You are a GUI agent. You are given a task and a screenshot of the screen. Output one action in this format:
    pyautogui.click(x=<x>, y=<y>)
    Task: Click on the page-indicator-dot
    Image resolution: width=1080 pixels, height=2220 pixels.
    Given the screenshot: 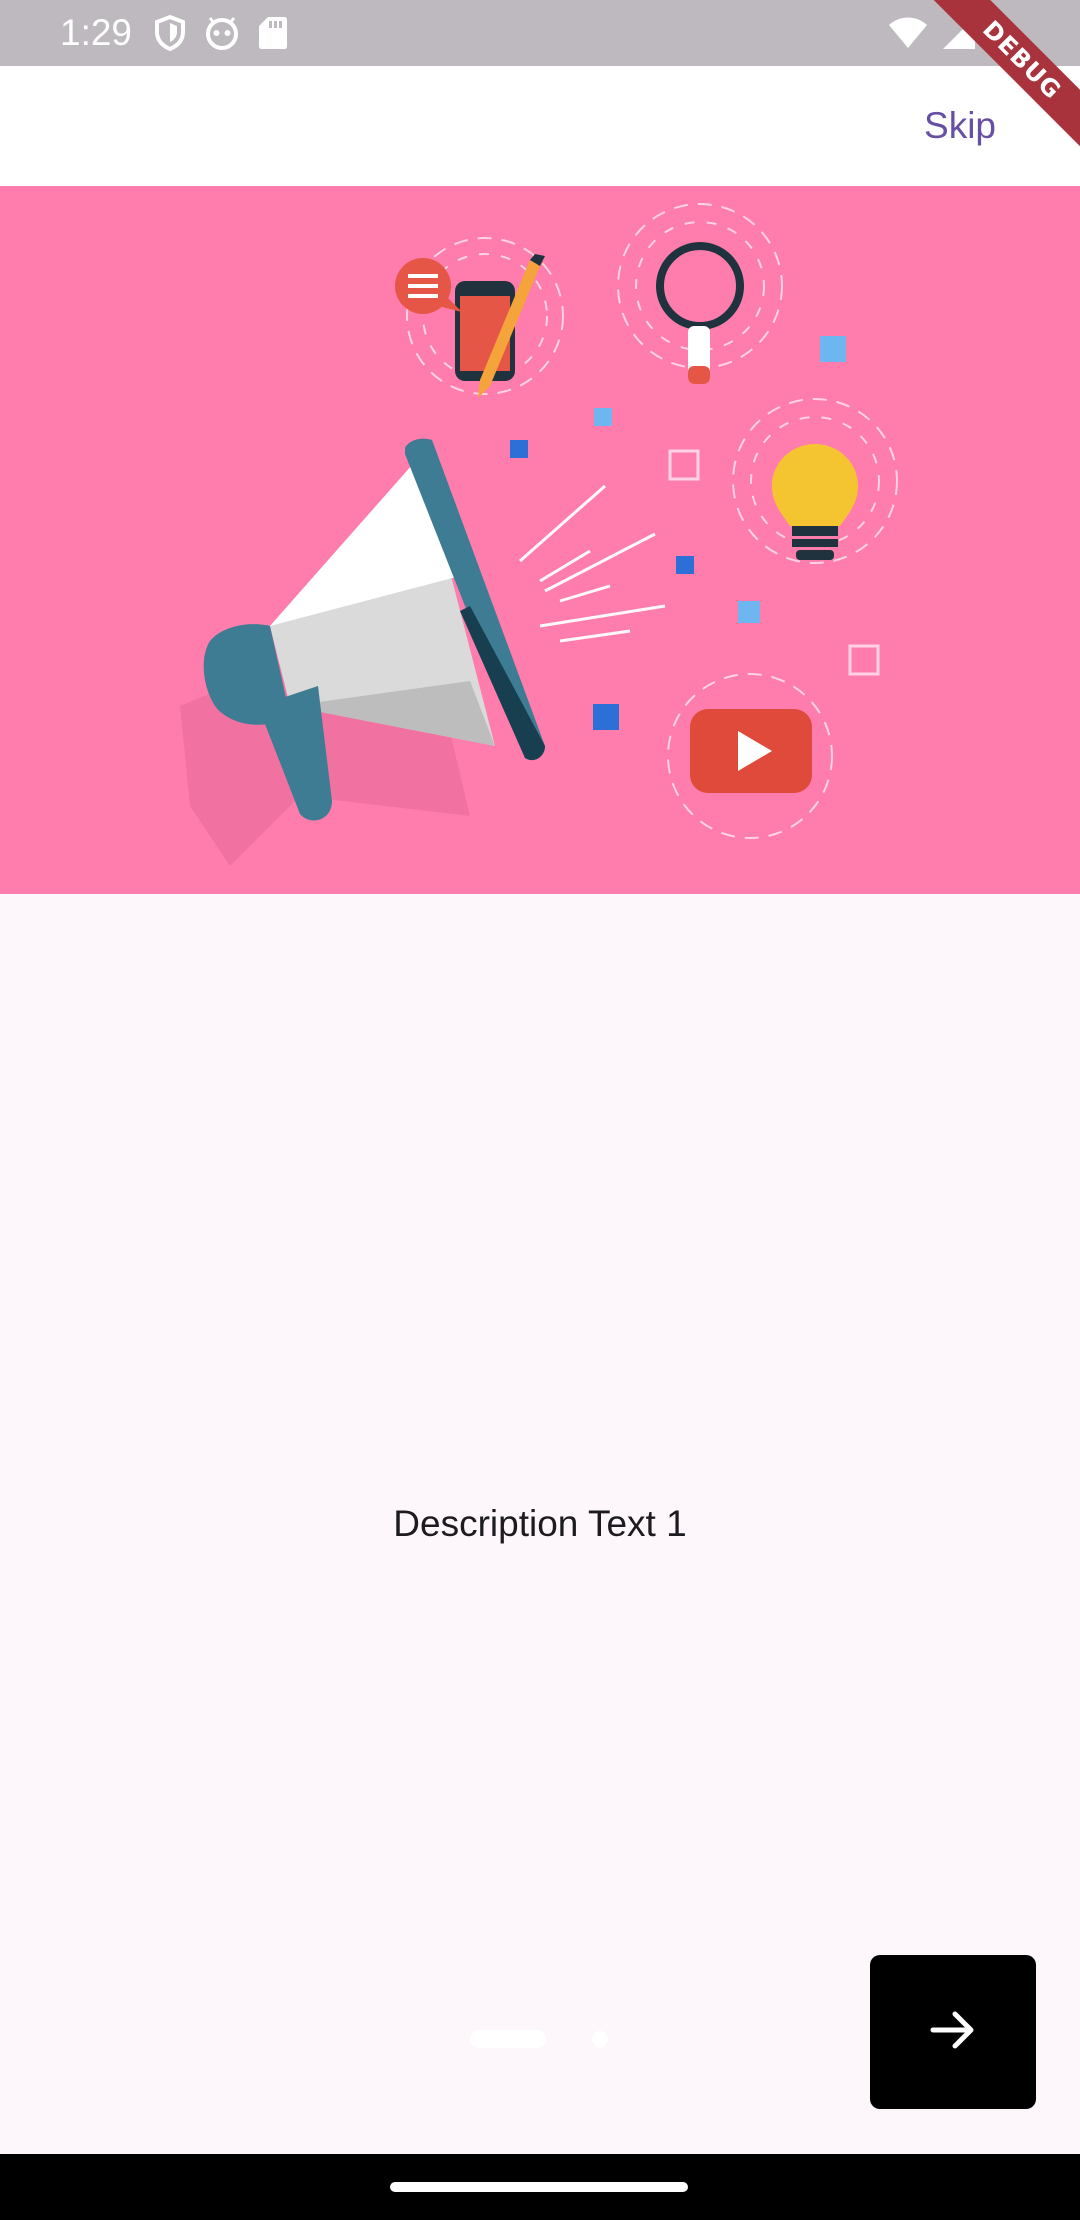 What is the action you would take?
    pyautogui.click(x=600, y=2039)
    